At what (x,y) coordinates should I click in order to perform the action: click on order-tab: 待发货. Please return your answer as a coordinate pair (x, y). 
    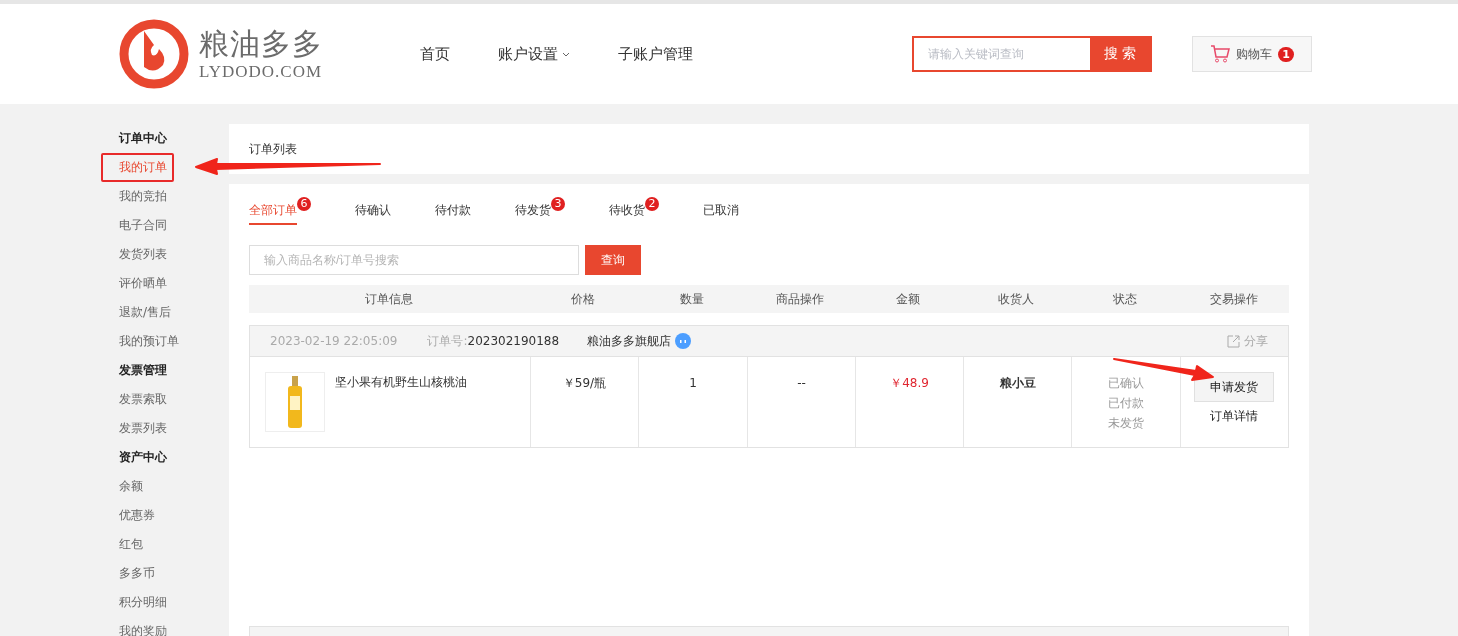
    Looking at the image, I should click on (533, 211).